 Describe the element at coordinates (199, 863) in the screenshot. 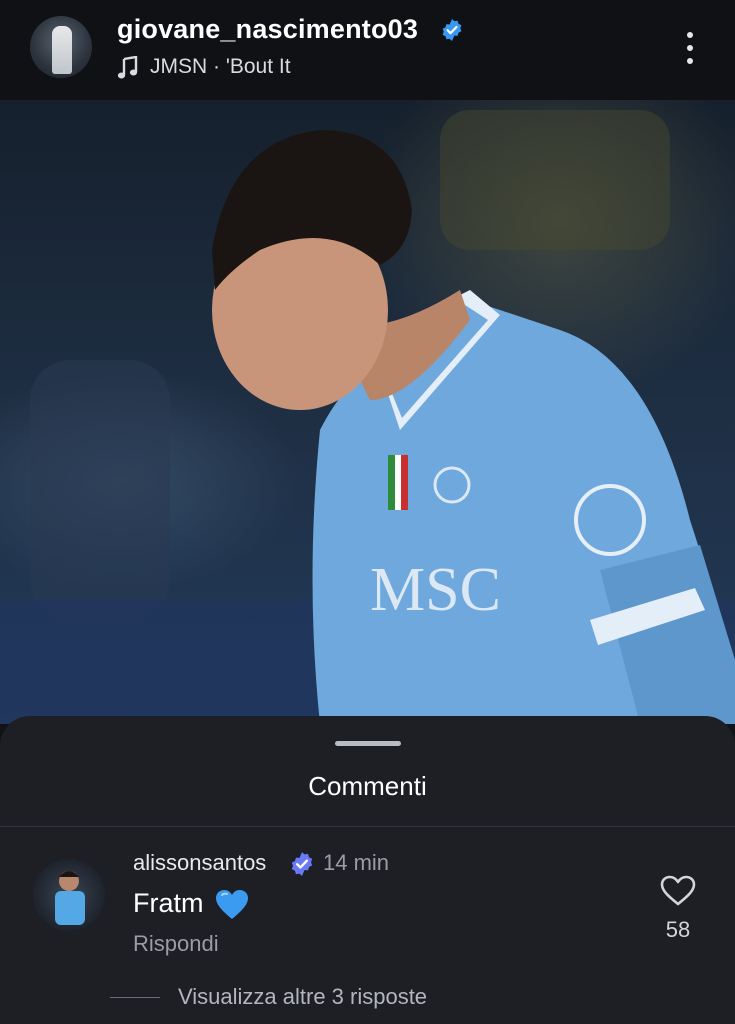

I see `comment-username: alissonsantos` at that location.